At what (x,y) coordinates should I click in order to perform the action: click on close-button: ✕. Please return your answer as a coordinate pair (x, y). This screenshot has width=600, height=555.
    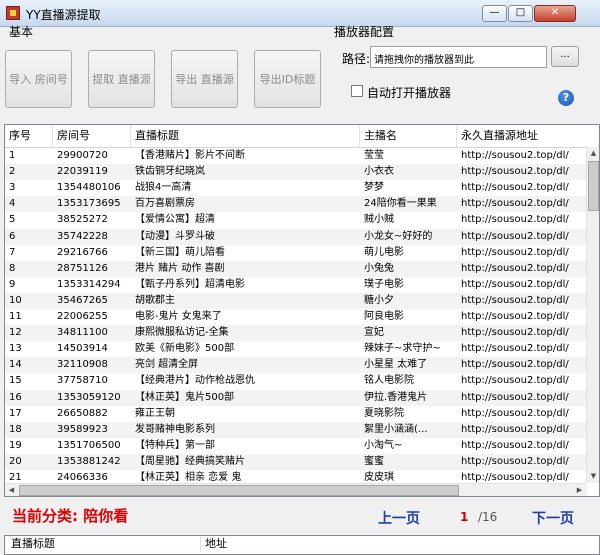
    Looking at the image, I should click on (555, 13).